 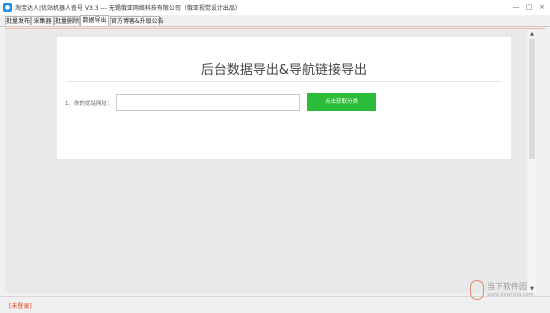 I want to click on app-icon: ●, so click(x=7, y=7).